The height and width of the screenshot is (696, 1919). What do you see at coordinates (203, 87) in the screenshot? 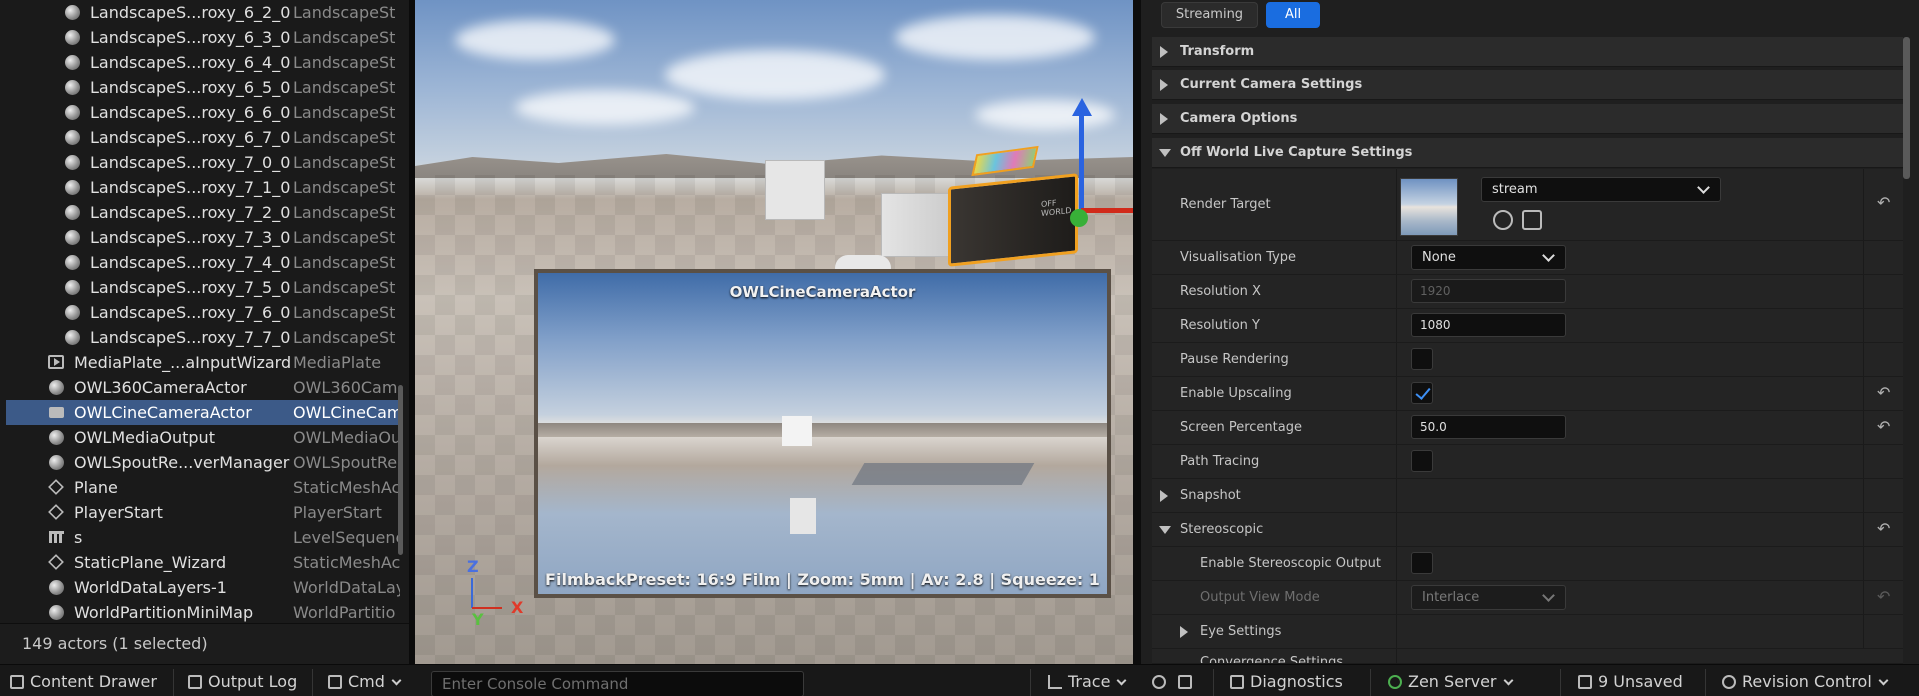
I see `outliner-row: LandscapeS...roxy_6_5_0 LandscapeSt` at bounding box center [203, 87].